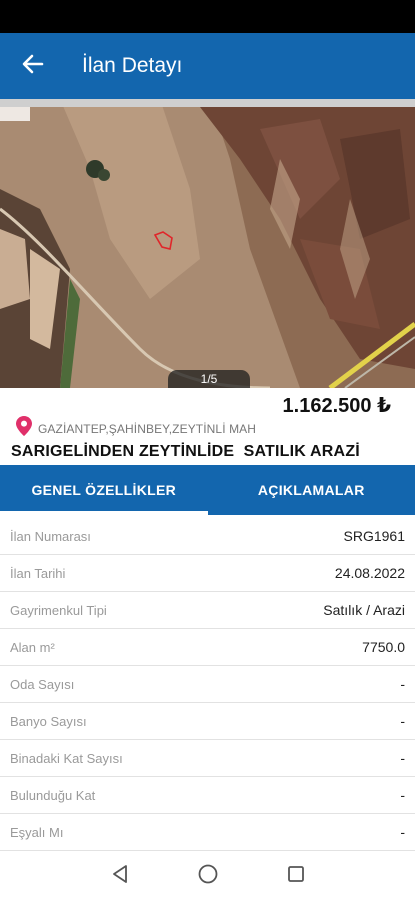 The height and width of the screenshot is (900, 415). What do you see at coordinates (207, 16) in the screenshot?
I see `status-bar` at bounding box center [207, 16].